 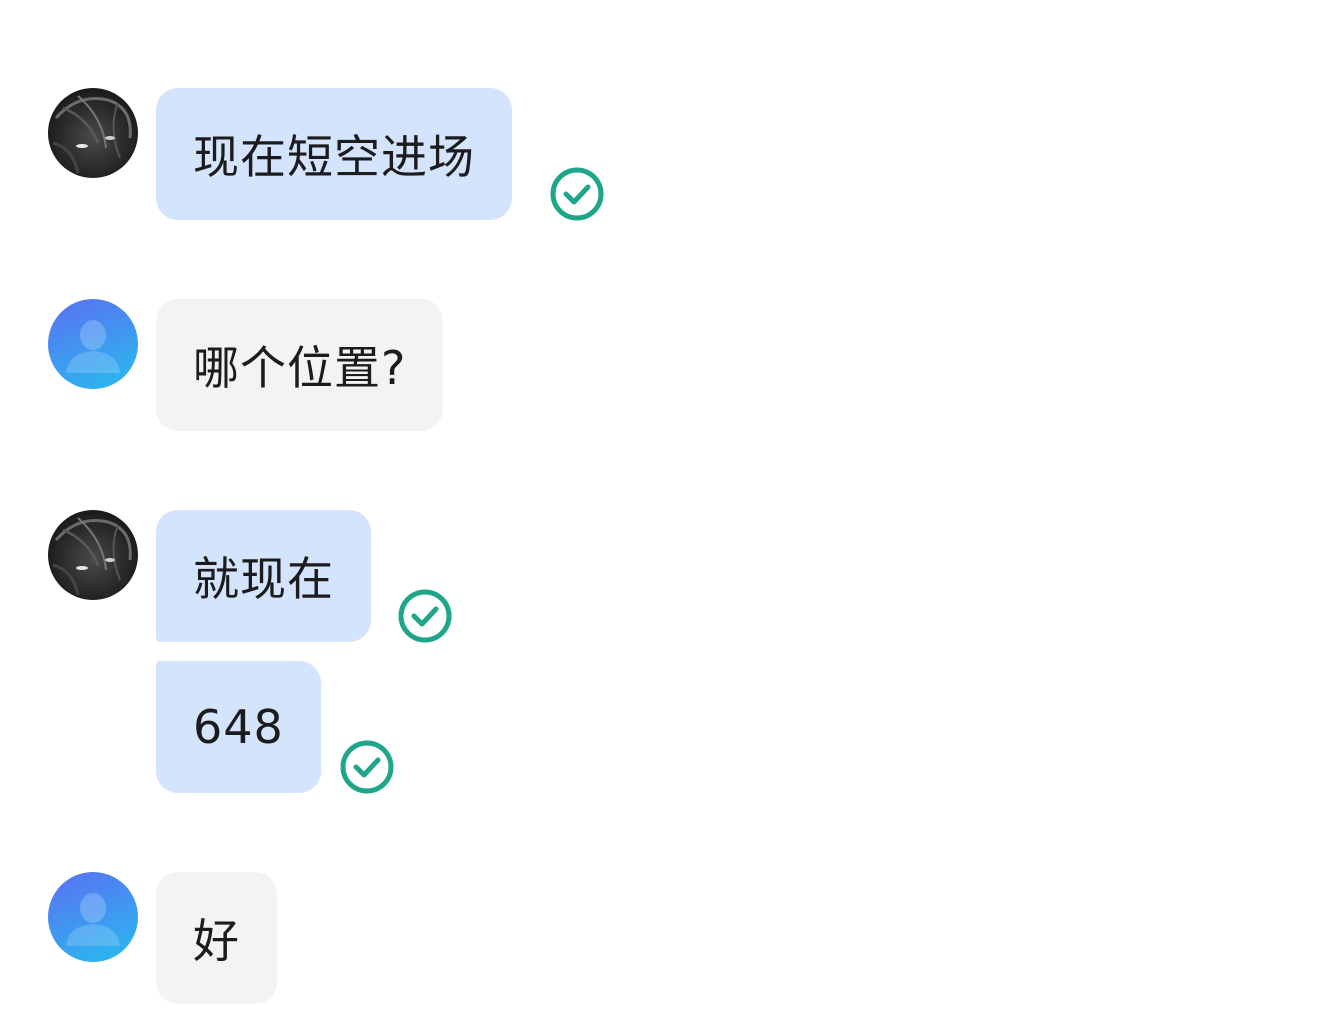 What do you see at coordinates (334, 157) in the screenshot?
I see `message-text: 现在短空进场` at bounding box center [334, 157].